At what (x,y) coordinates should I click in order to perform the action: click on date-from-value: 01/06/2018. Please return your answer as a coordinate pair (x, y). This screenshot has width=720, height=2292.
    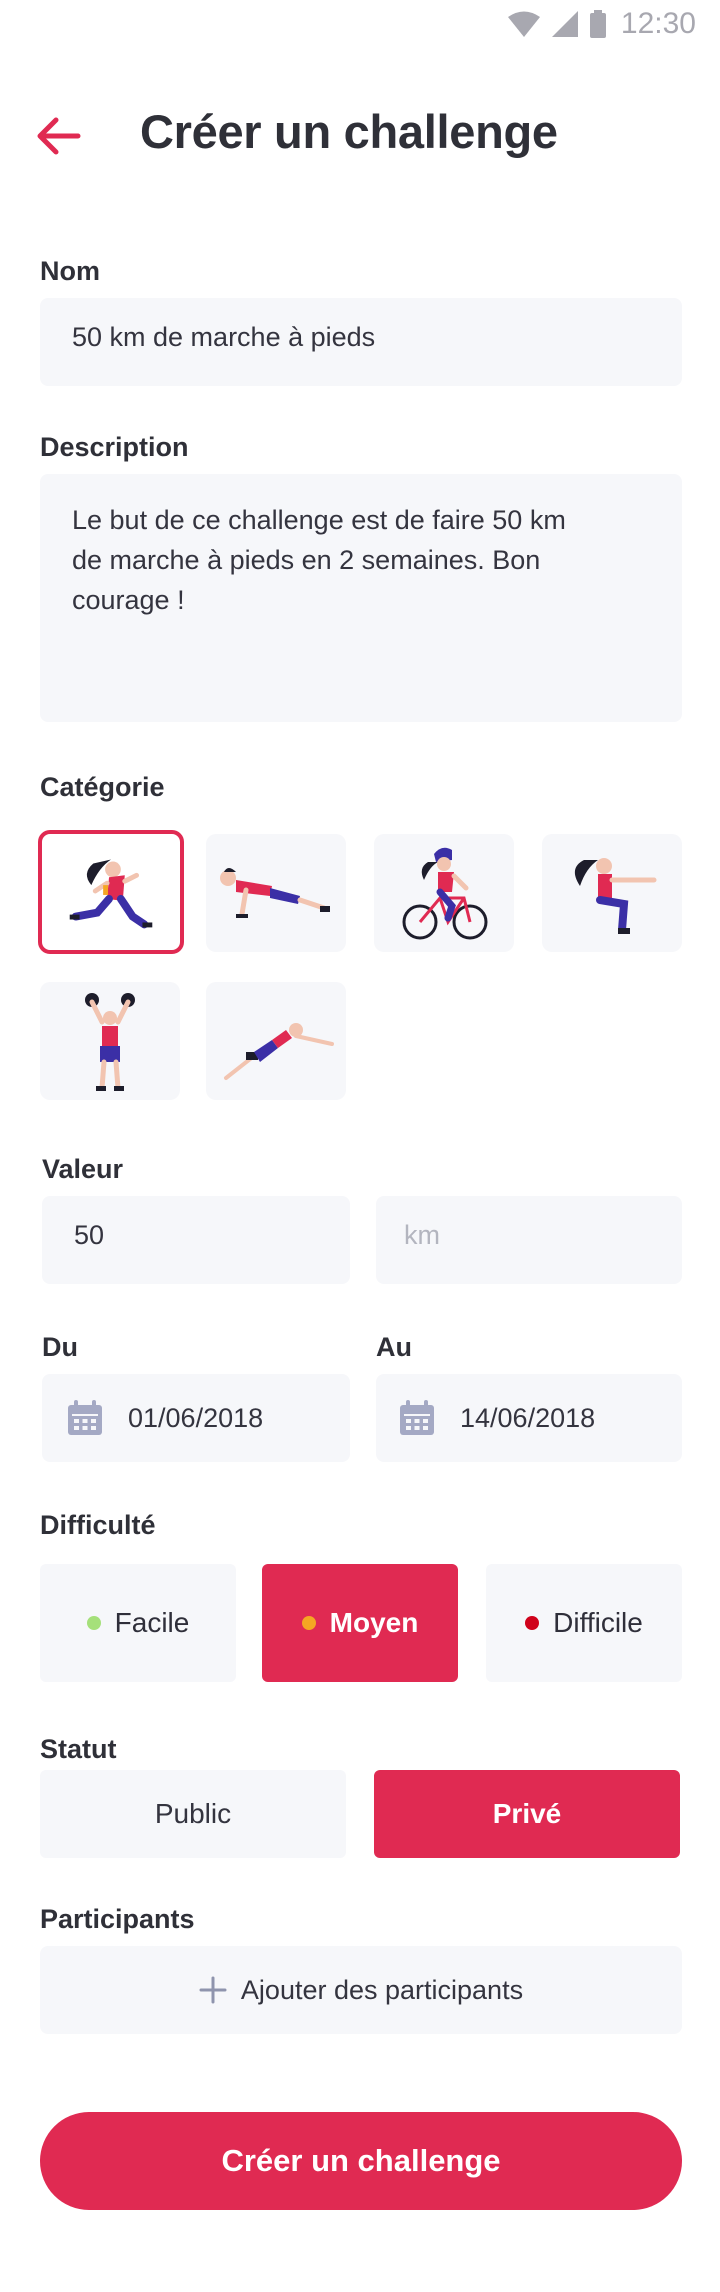
    Looking at the image, I should click on (196, 1417).